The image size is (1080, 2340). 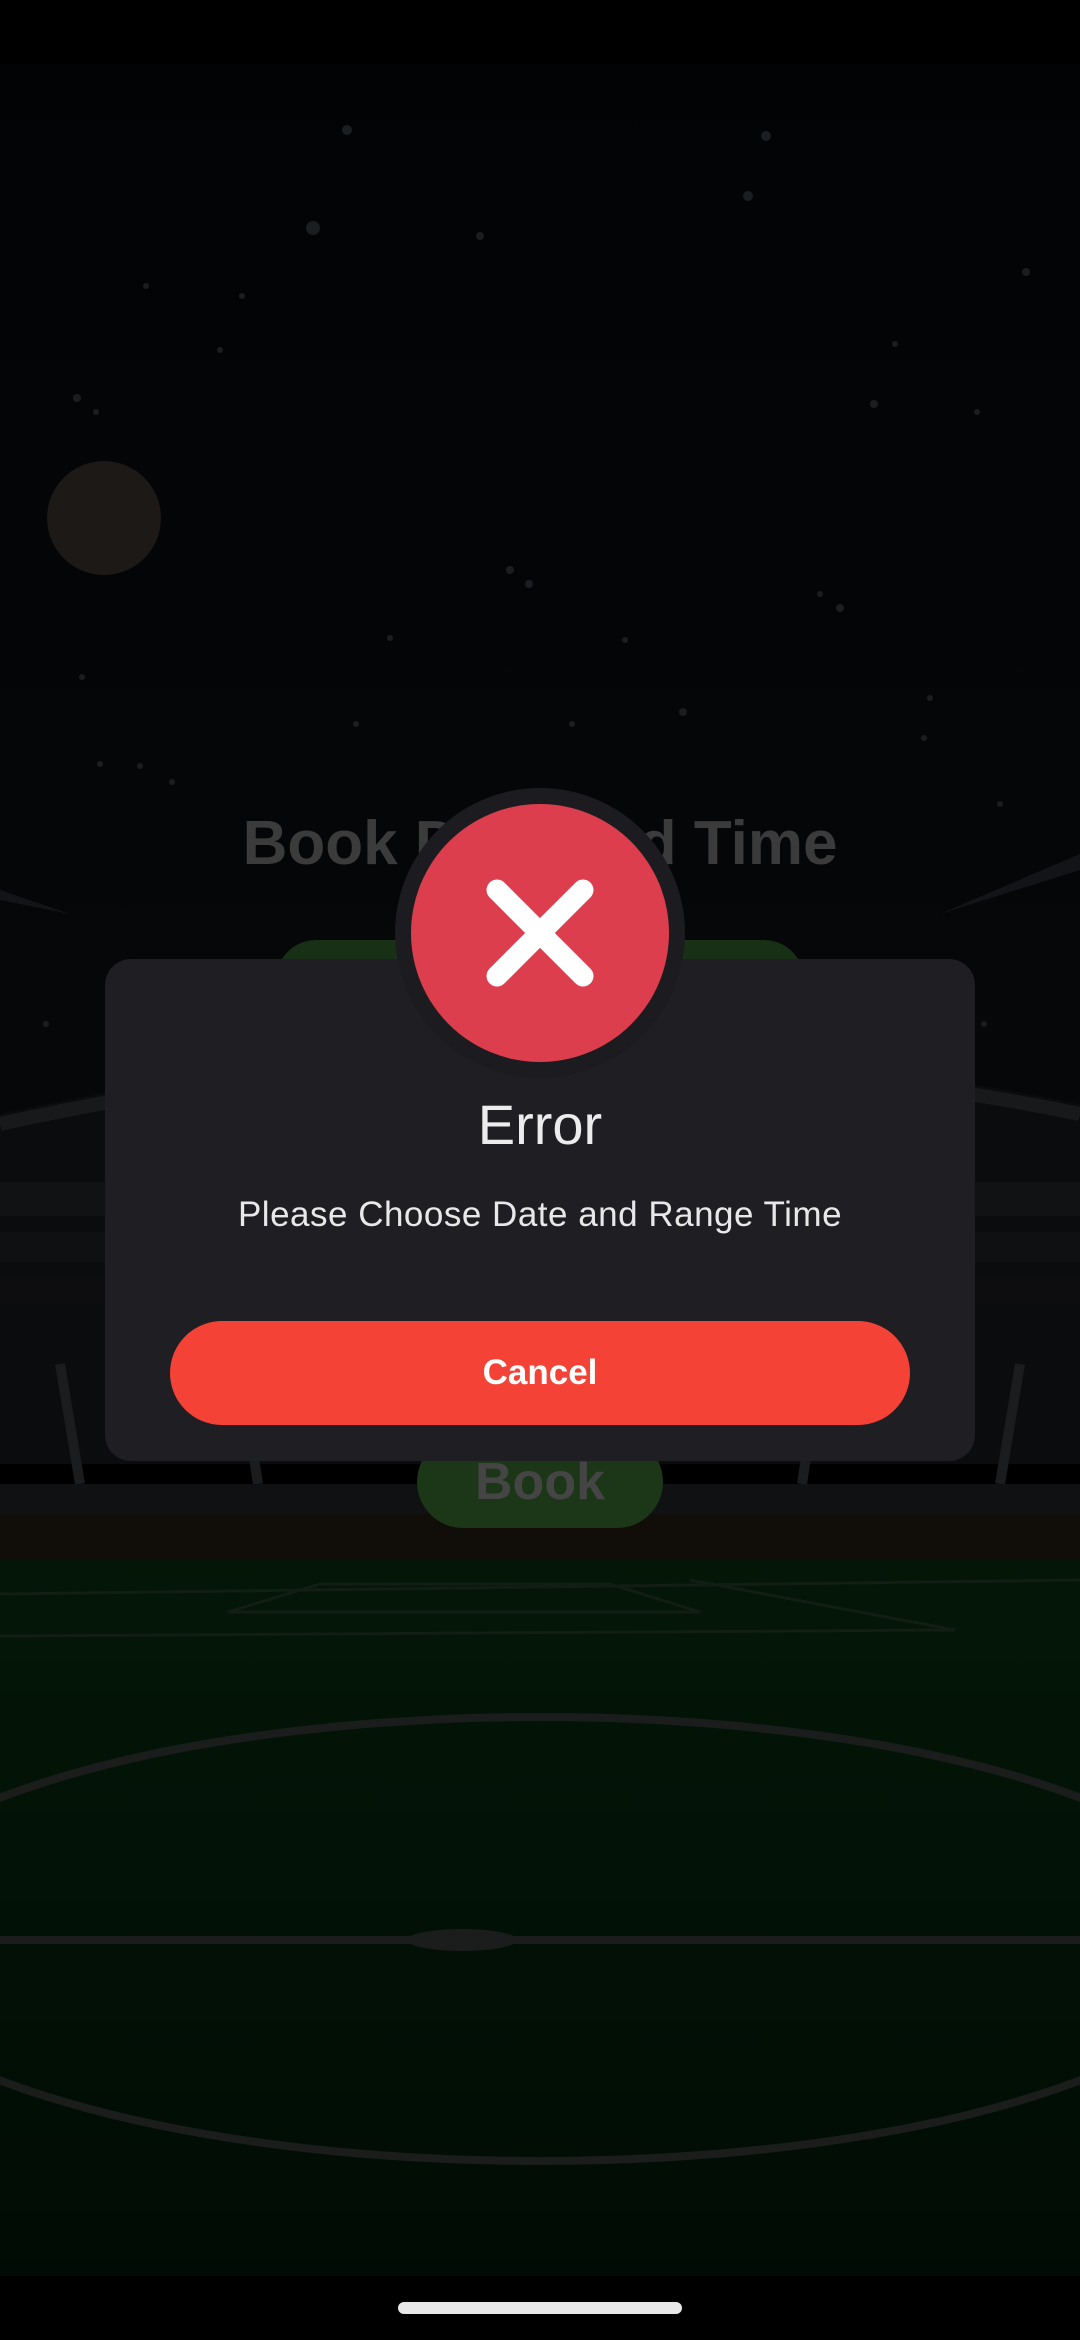 I want to click on dialog-message: Please Choose Date and Range Time, so click(x=540, y=1214).